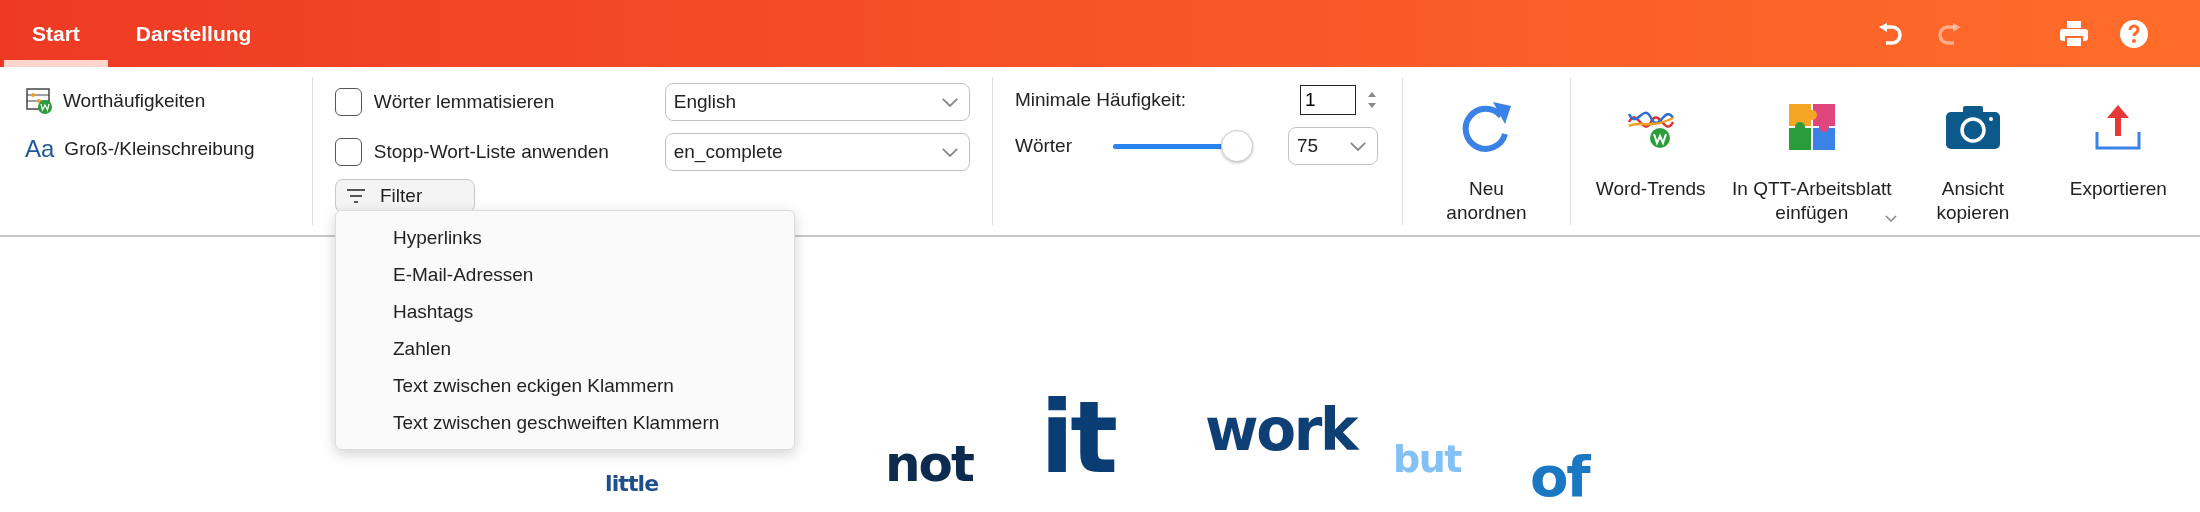 The height and width of the screenshot is (512, 2200). I want to click on cloud-word: work, so click(1282, 430).